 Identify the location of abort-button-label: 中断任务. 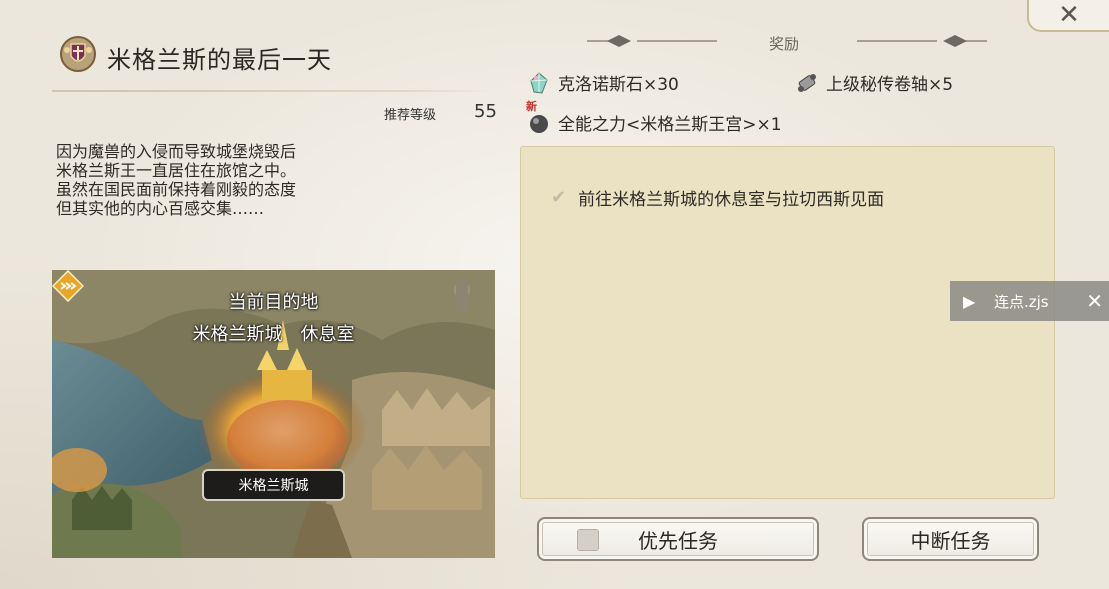
(950, 540).